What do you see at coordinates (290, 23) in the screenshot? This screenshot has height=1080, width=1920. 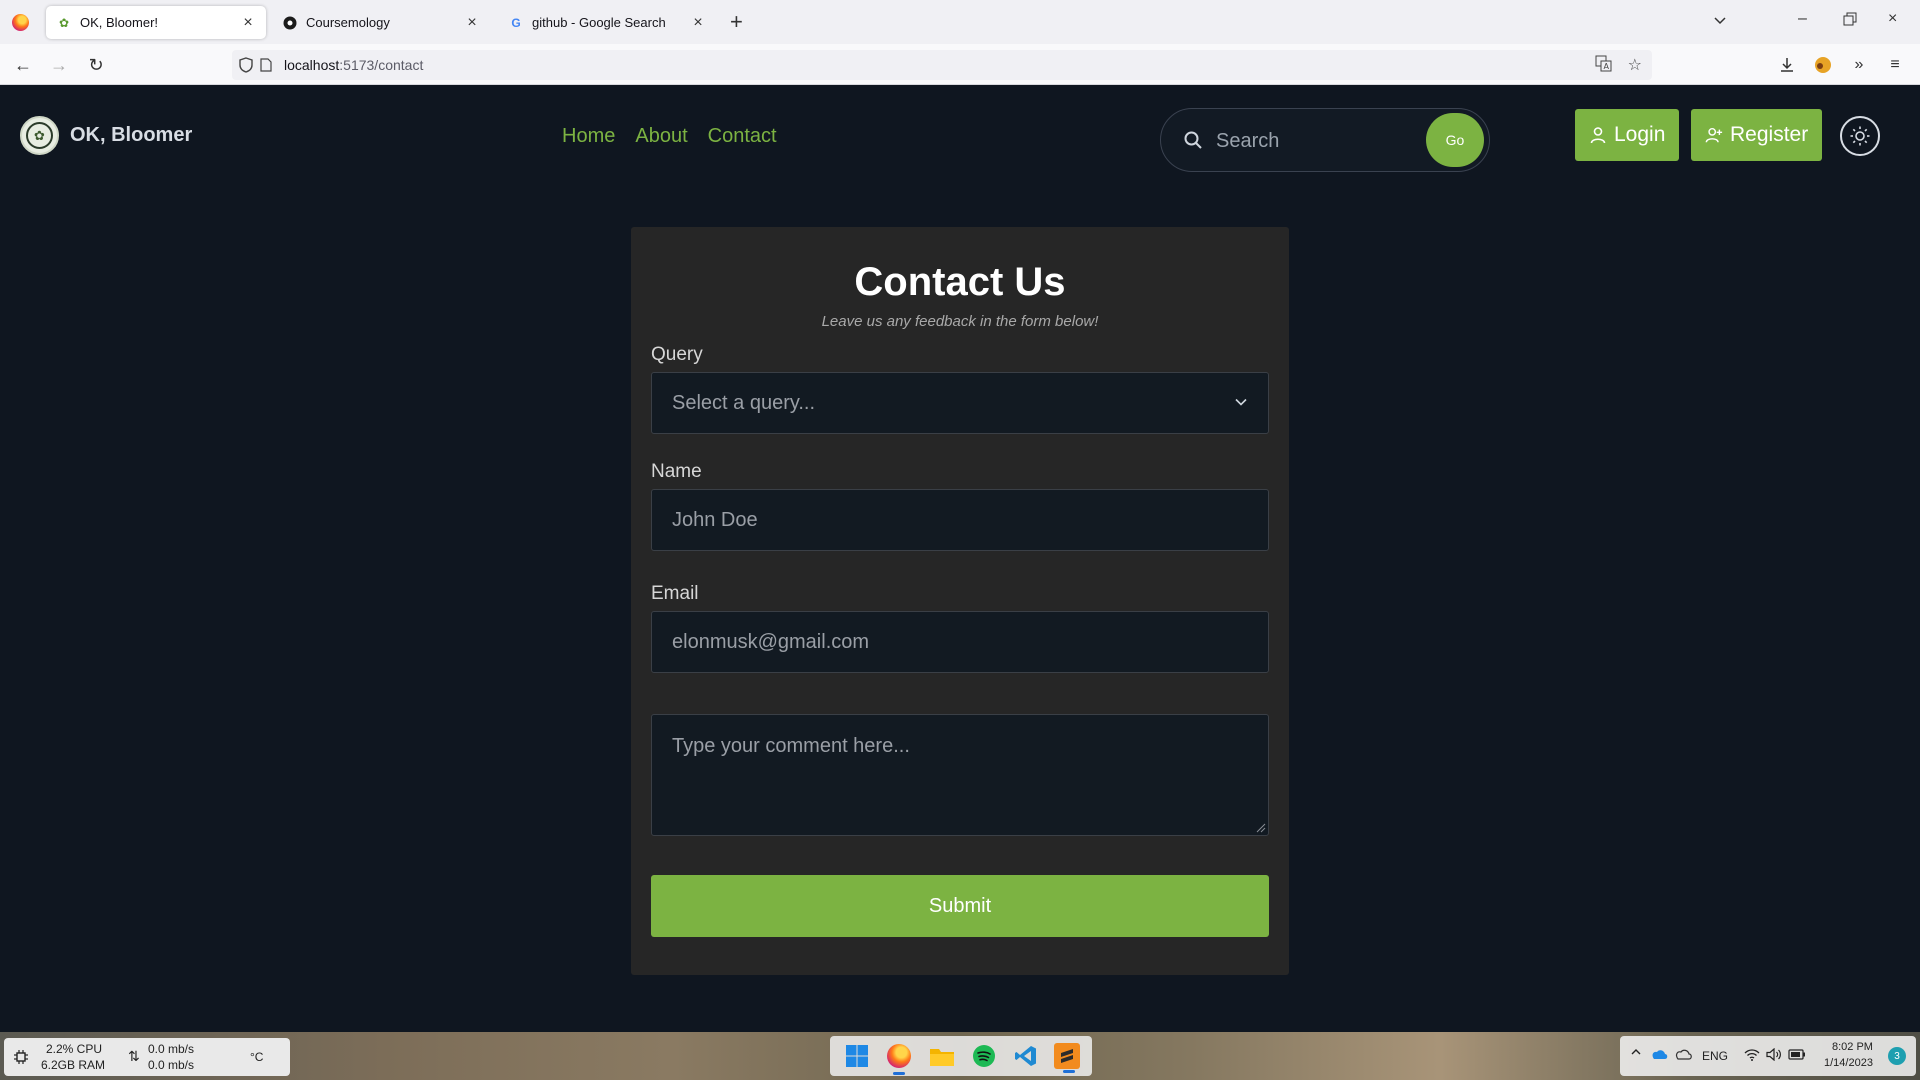 I see `coursemology-icon` at bounding box center [290, 23].